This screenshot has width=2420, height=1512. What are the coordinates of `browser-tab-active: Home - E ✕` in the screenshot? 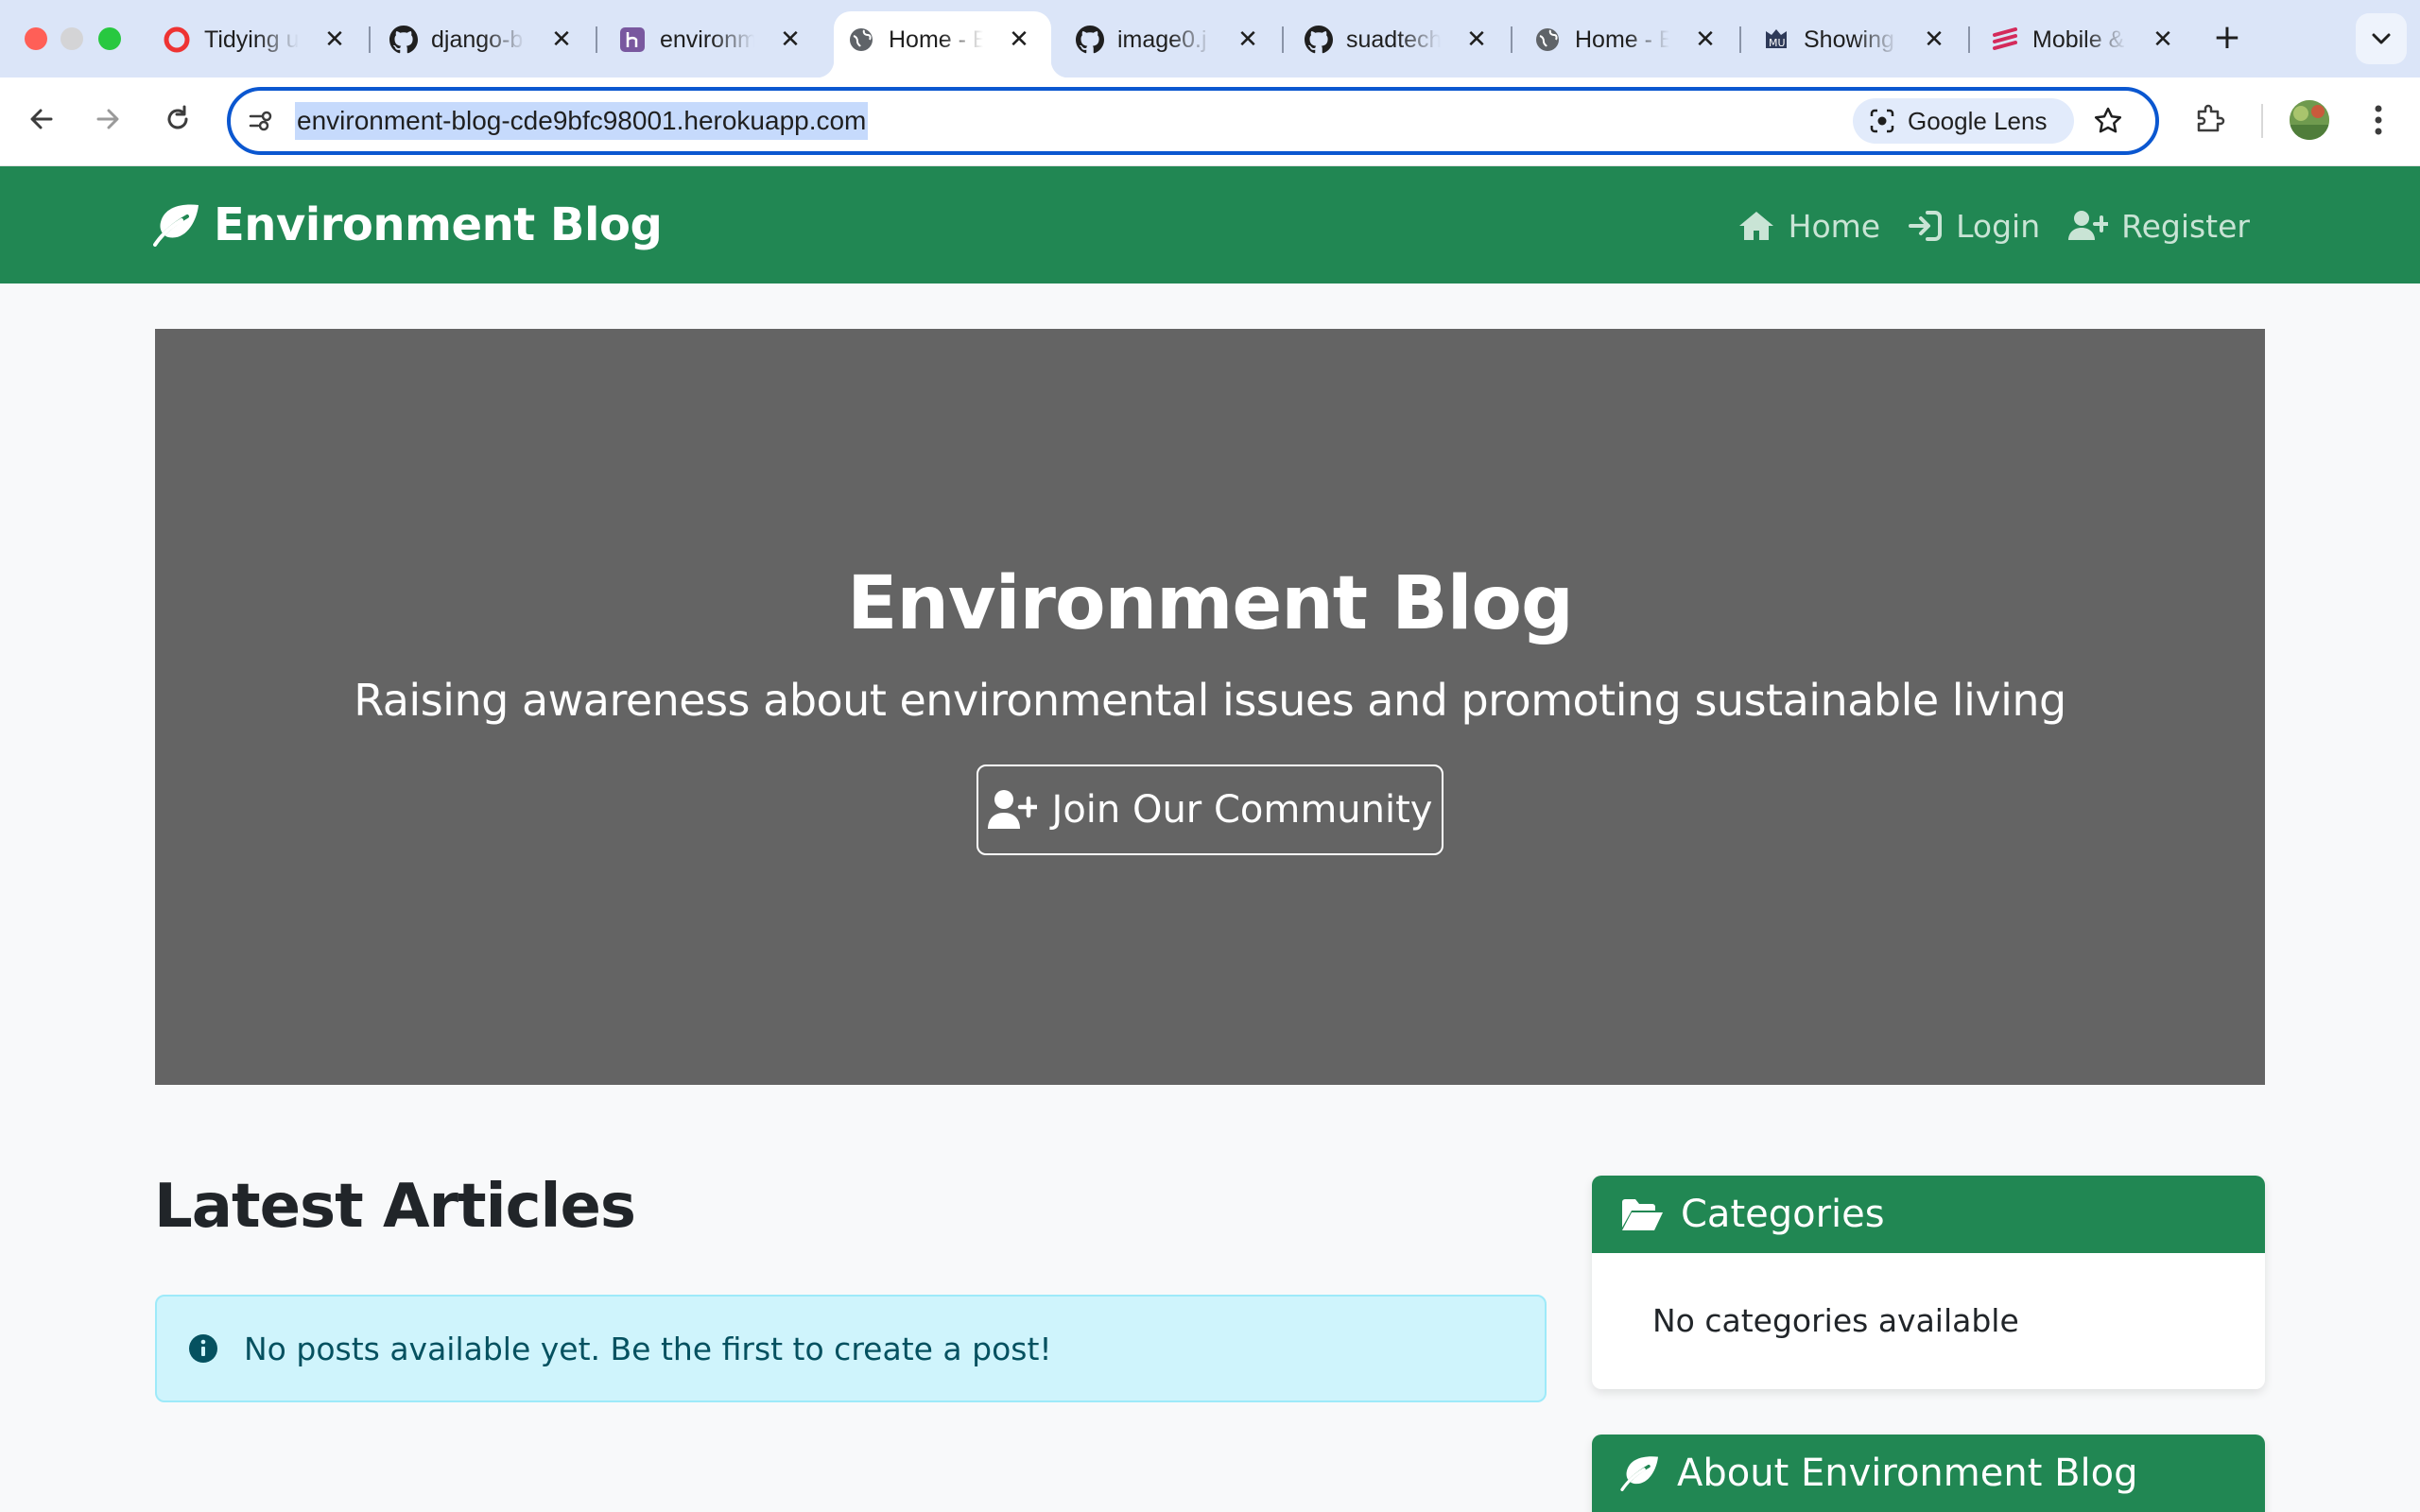 It's located at (942, 44).